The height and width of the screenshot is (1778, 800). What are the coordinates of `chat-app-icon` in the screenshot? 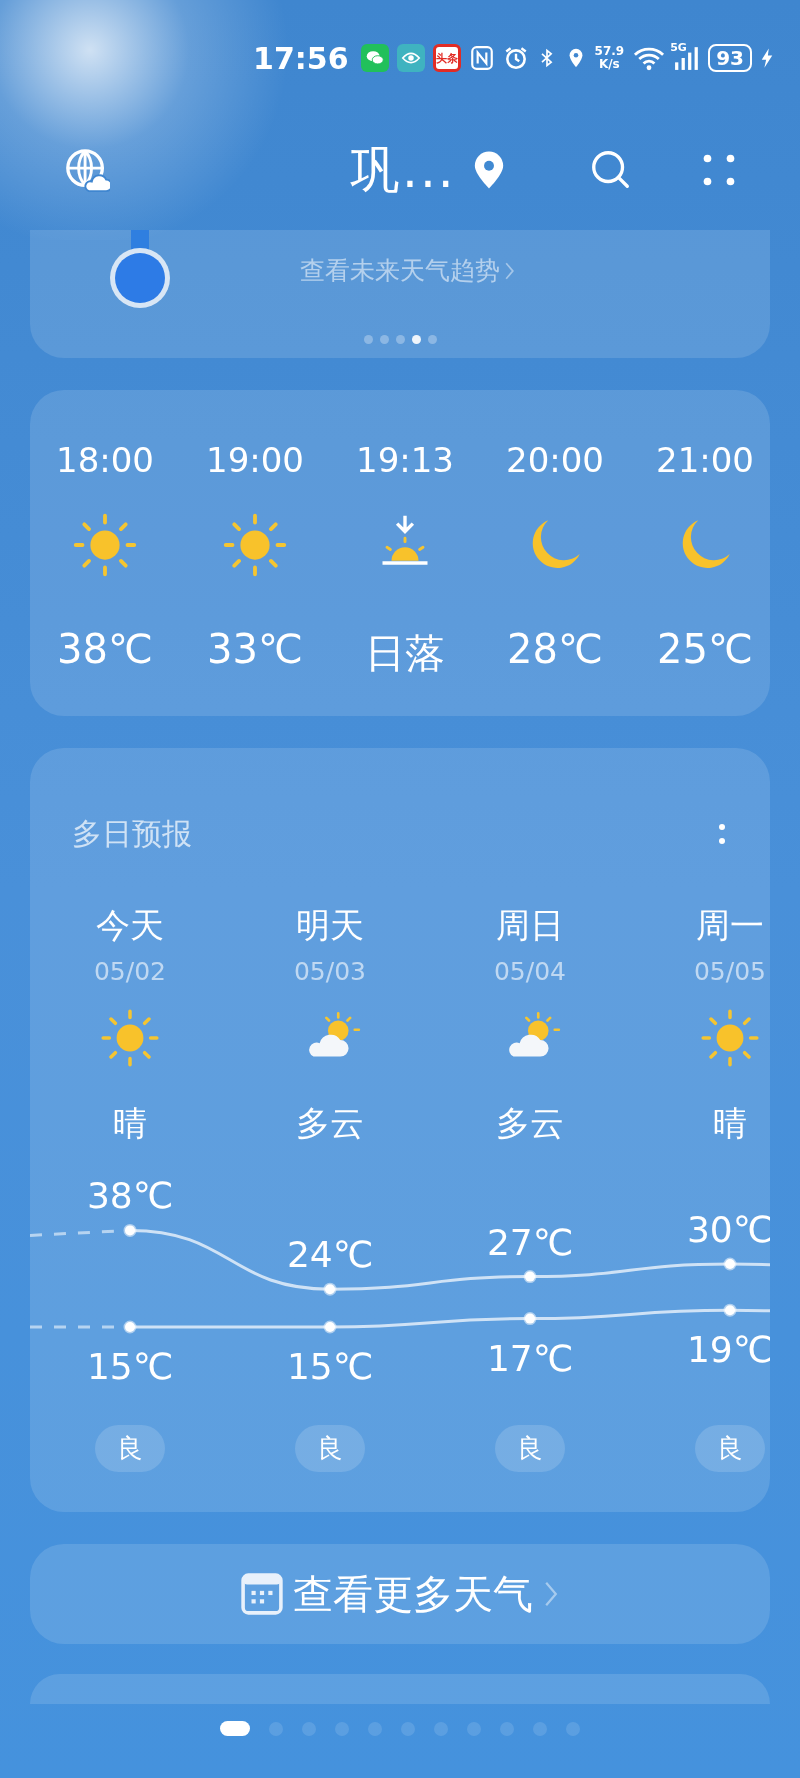 It's located at (374, 58).